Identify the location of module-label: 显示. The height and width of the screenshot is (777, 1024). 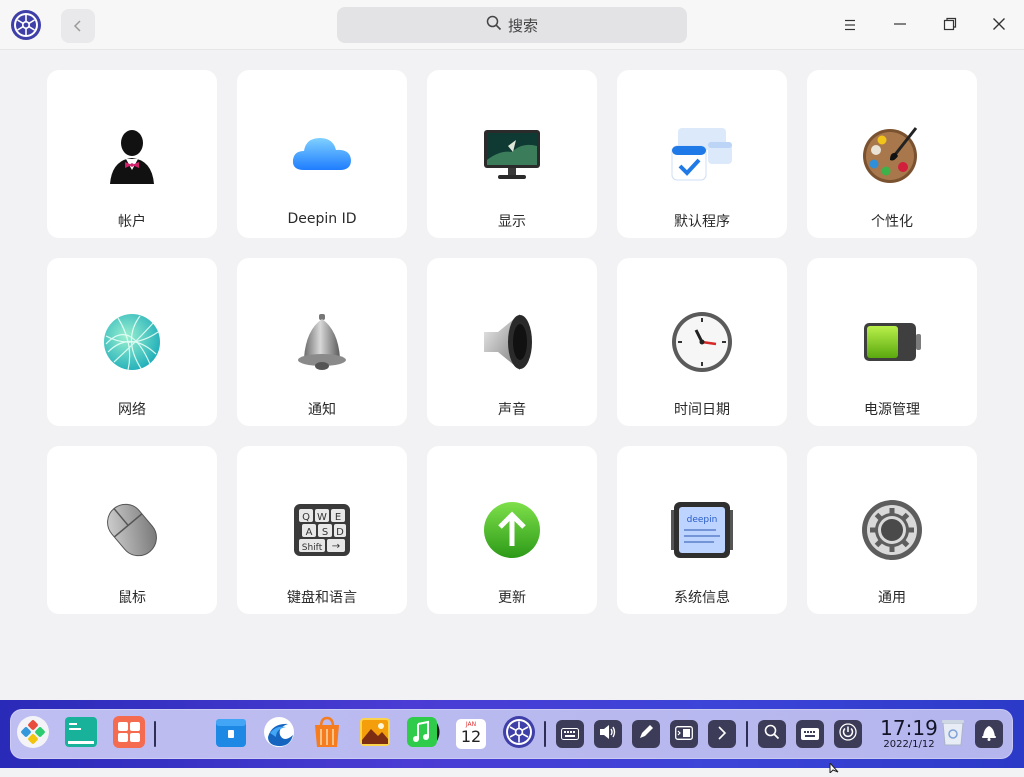
(512, 222).